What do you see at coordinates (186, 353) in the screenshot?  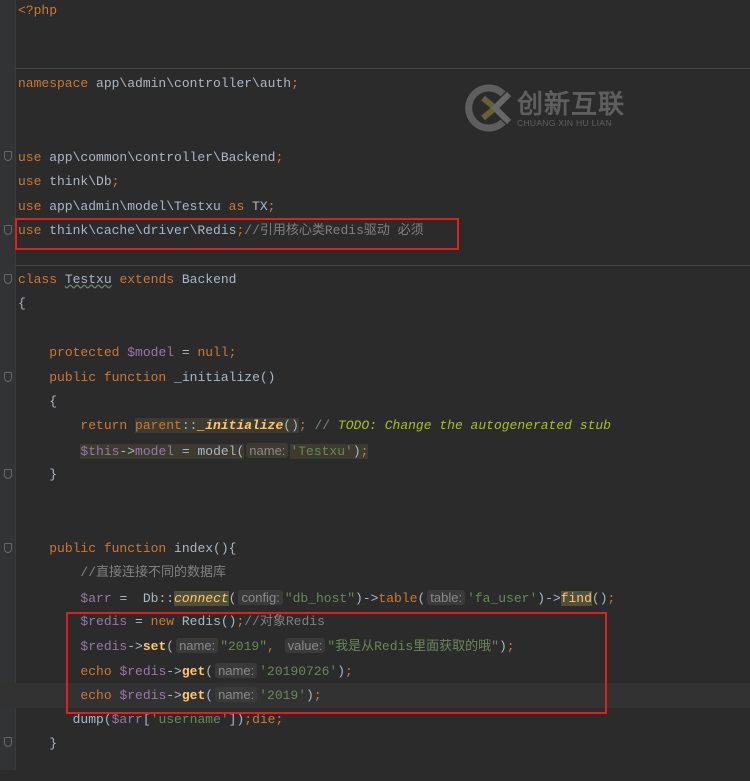 I see `code-text: =` at bounding box center [186, 353].